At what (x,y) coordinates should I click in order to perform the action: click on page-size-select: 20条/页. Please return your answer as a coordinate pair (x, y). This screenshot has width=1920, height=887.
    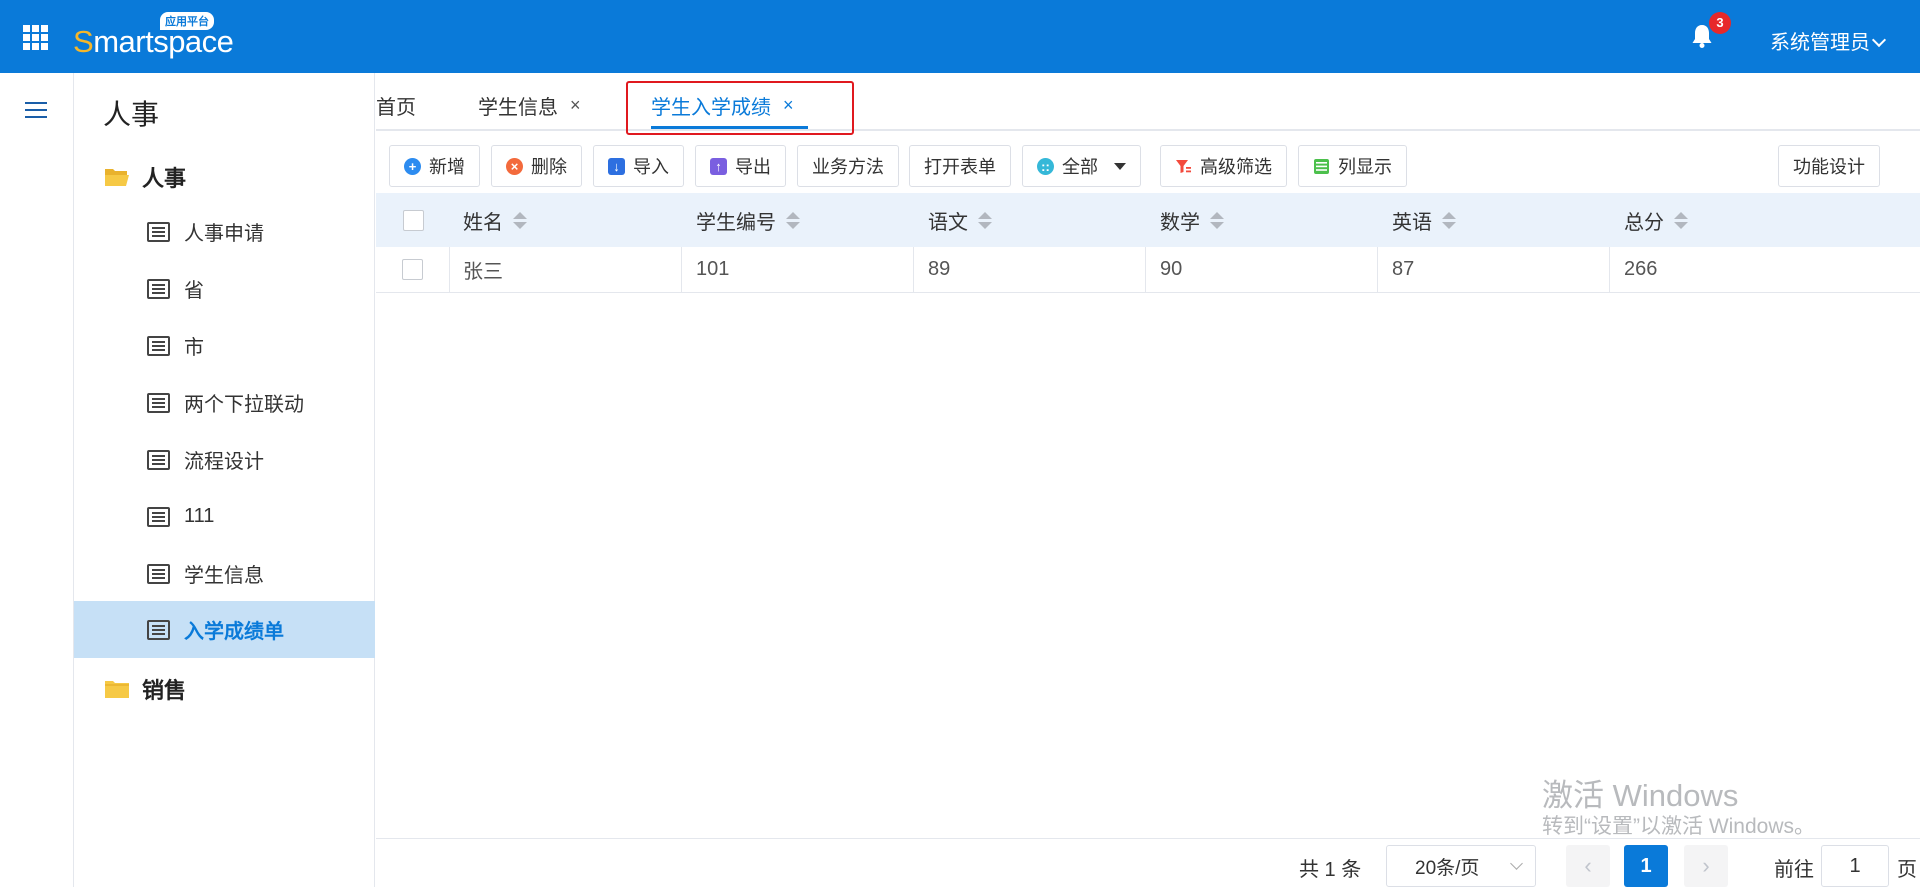
    Looking at the image, I should click on (1461, 866).